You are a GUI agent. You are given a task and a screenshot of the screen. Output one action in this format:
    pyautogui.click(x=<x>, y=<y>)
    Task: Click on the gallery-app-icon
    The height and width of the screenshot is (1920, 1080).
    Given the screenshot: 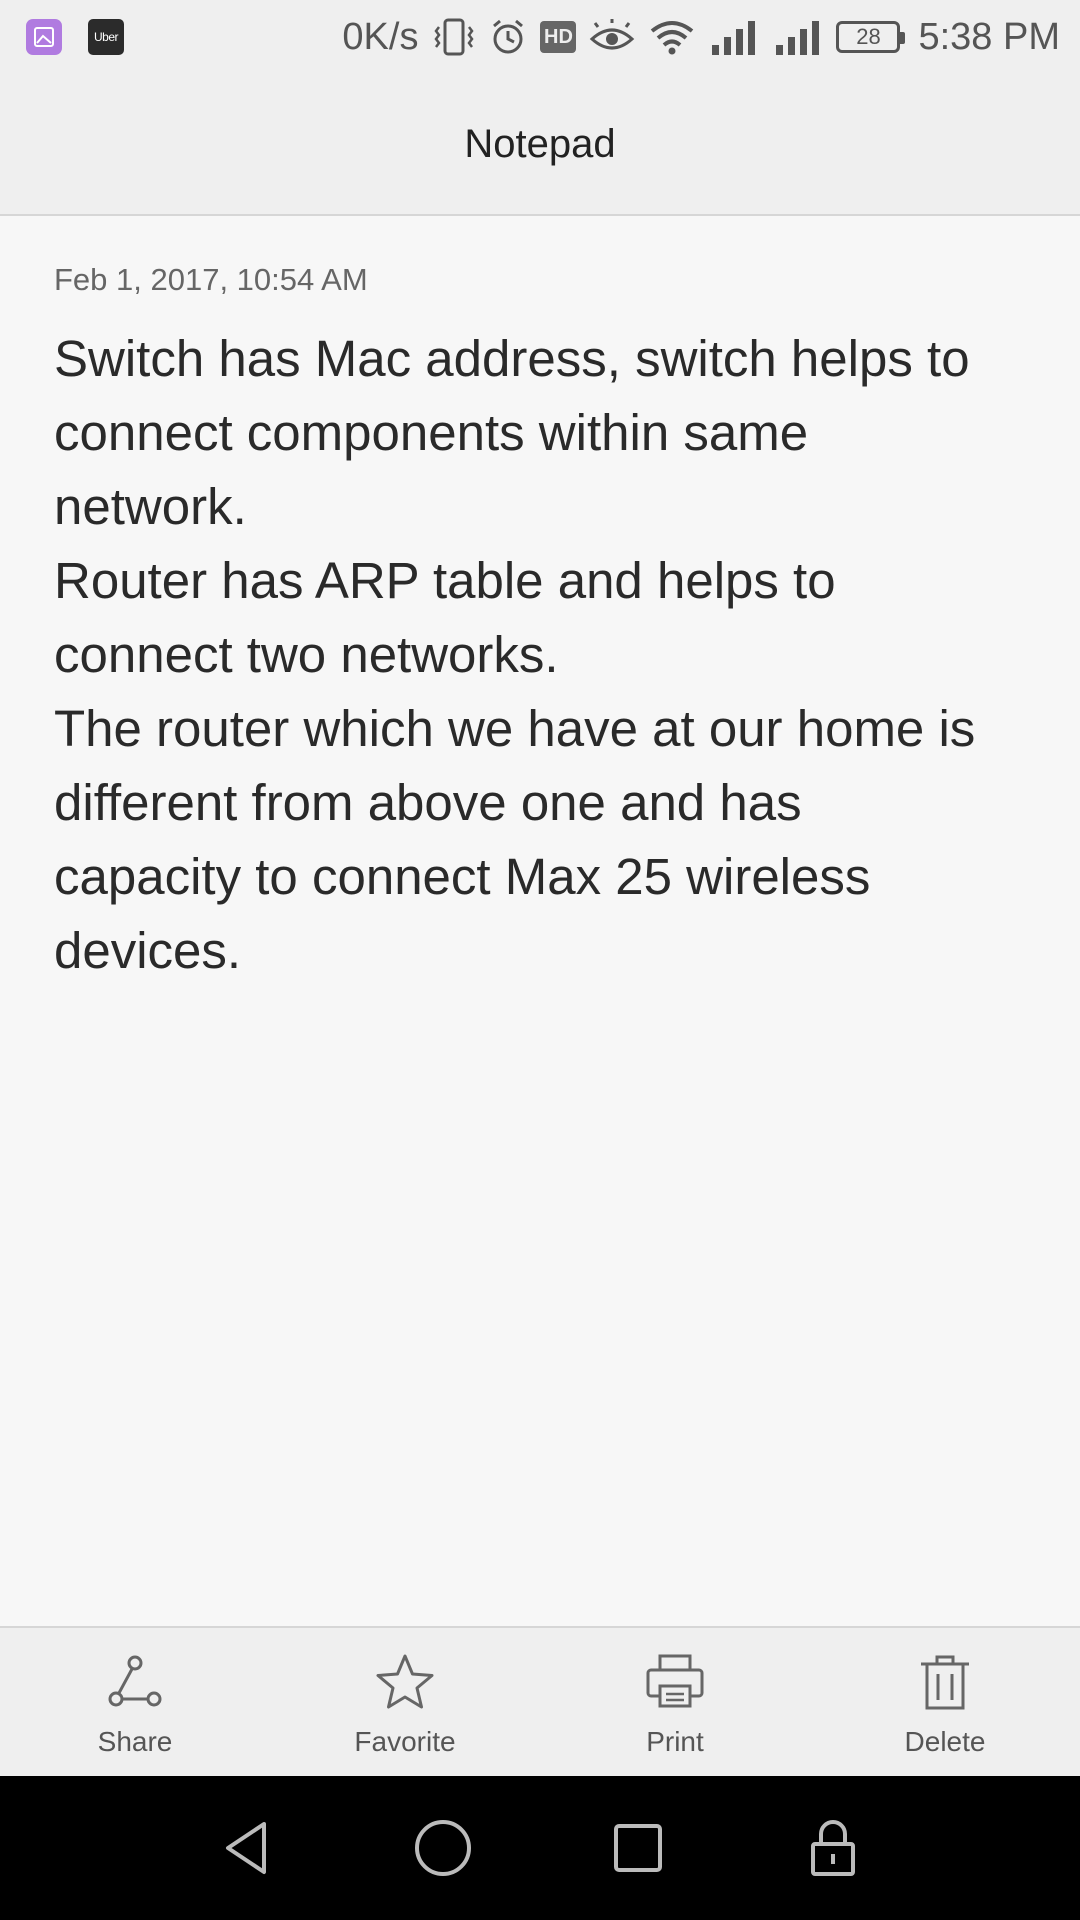 What is the action you would take?
    pyautogui.click(x=44, y=37)
    